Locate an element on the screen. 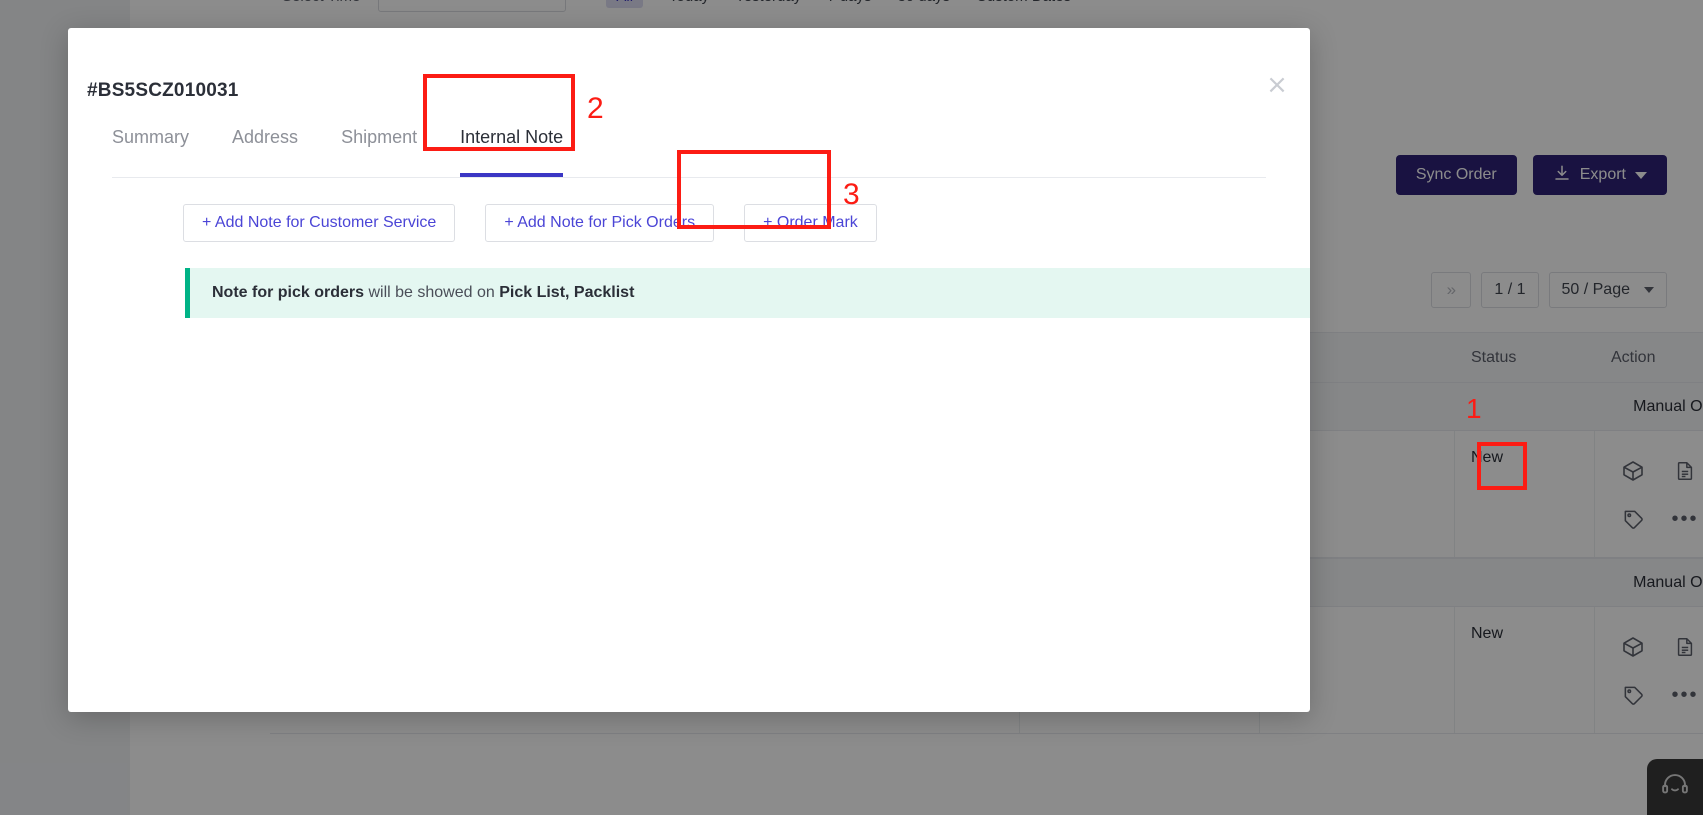 This screenshot has height=815, width=1703. tab-summary: Summary is located at coordinates (150, 148).